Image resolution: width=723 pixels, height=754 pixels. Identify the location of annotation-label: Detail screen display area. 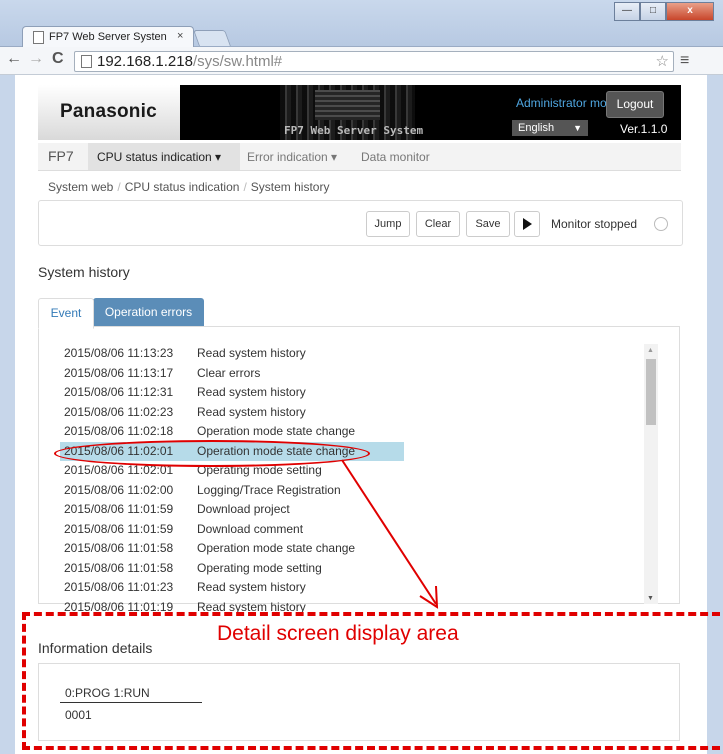
(338, 633).